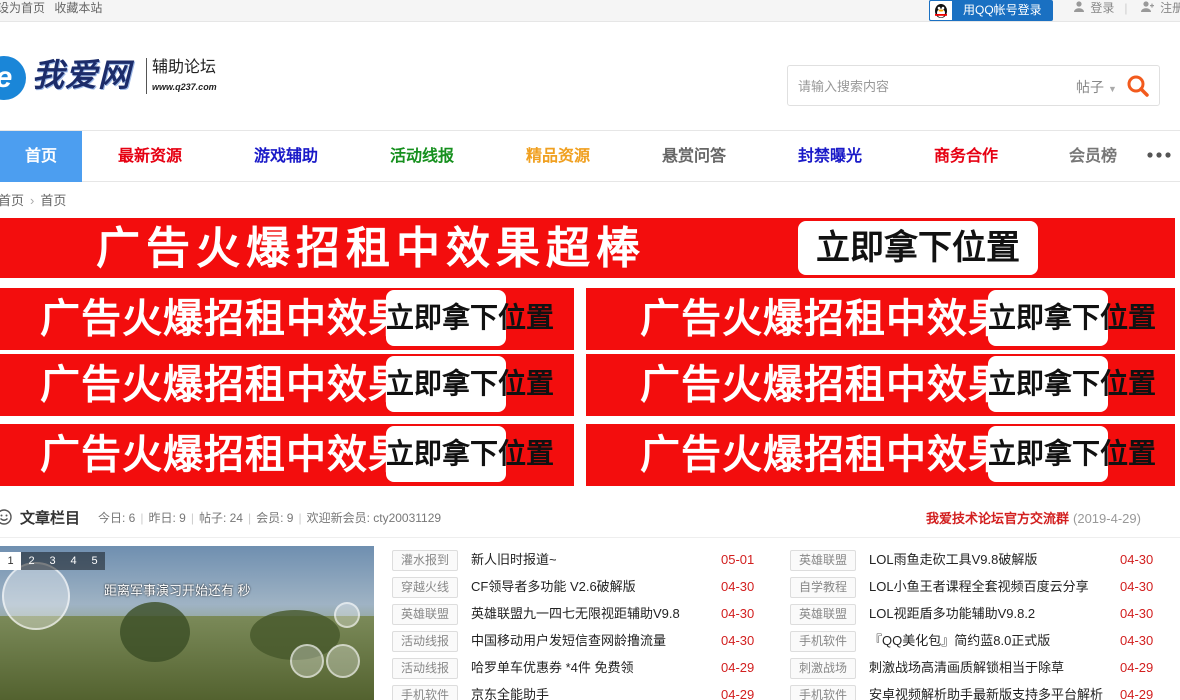 This screenshot has height=700, width=1180. Describe the element at coordinates (991, 10) in the screenshot. I see `qq-login-button: 用QQ帐号登录` at that location.